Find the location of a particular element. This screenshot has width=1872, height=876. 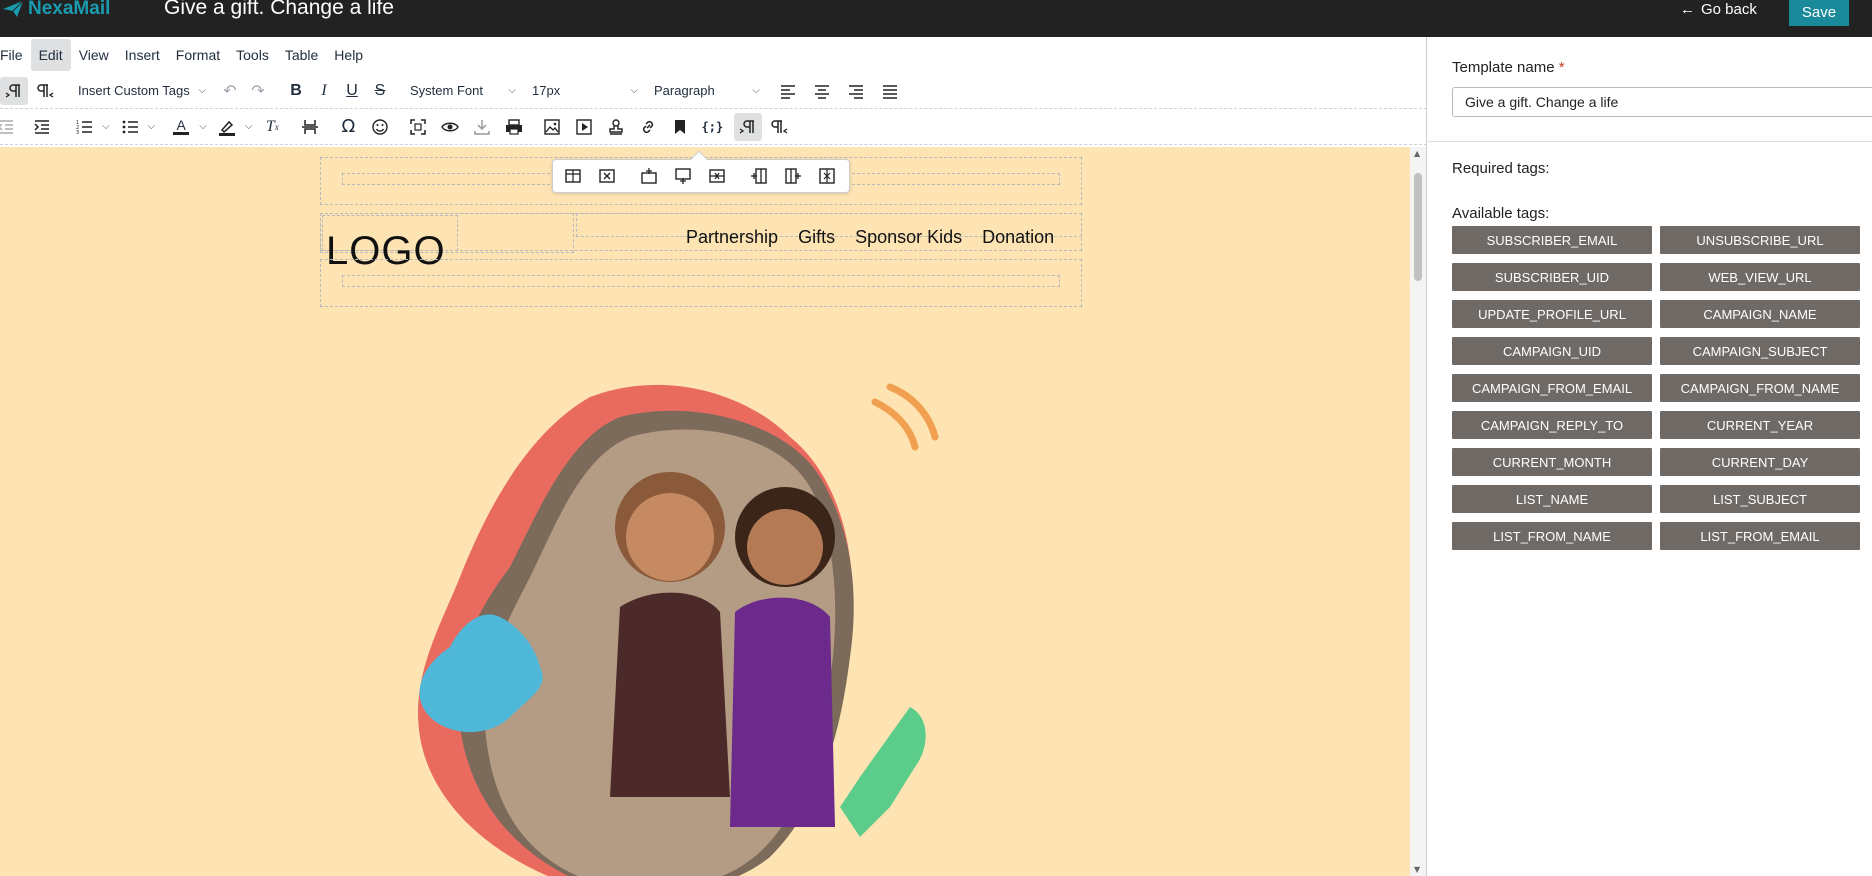

insert-col-after-icon is located at coordinates (793, 176).